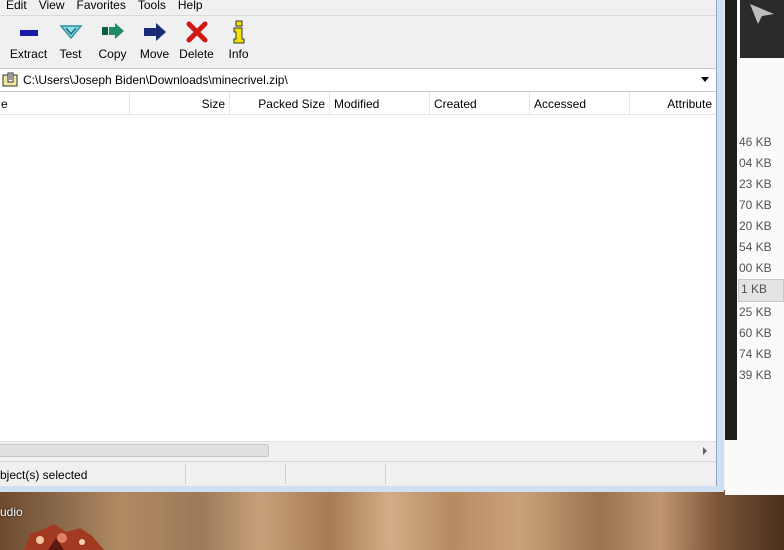 The height and width of the screenshot is (550, 784). What do you see at coordinates (380, 103) in the screenshot?
I see `column-modified: Modified` at bounding box center [380, 103].